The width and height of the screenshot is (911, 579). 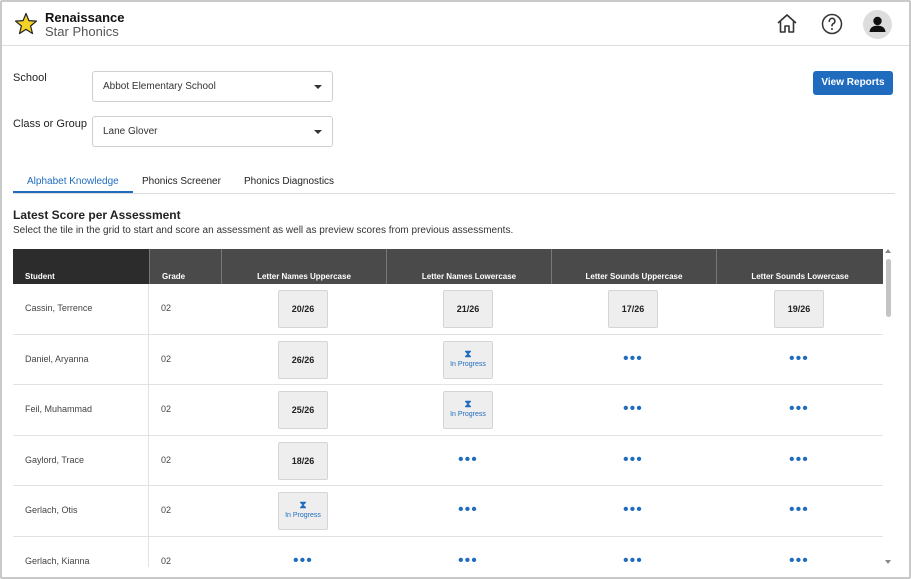 What do you see at coordinates (185, 266) in the screenshot?
I see `column-header-grade: Grade` at bounding box center [185, 266].